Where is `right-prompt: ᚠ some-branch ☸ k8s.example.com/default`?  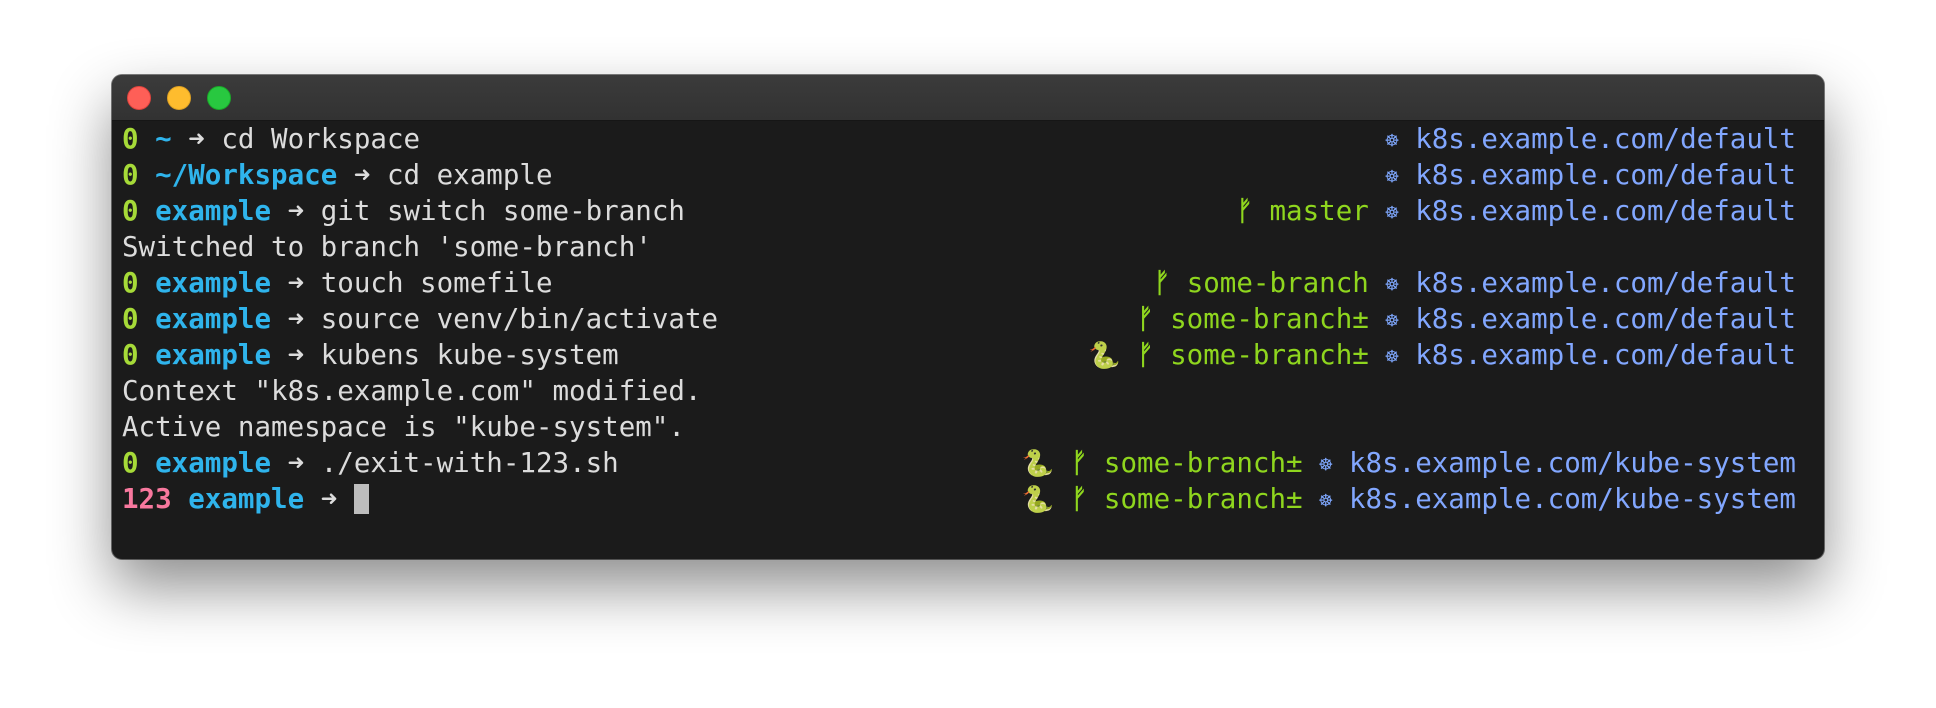
right-prompt: ᚠ some-branch ☸ k8s.example.com/default is located at coordinates (1475, 284).